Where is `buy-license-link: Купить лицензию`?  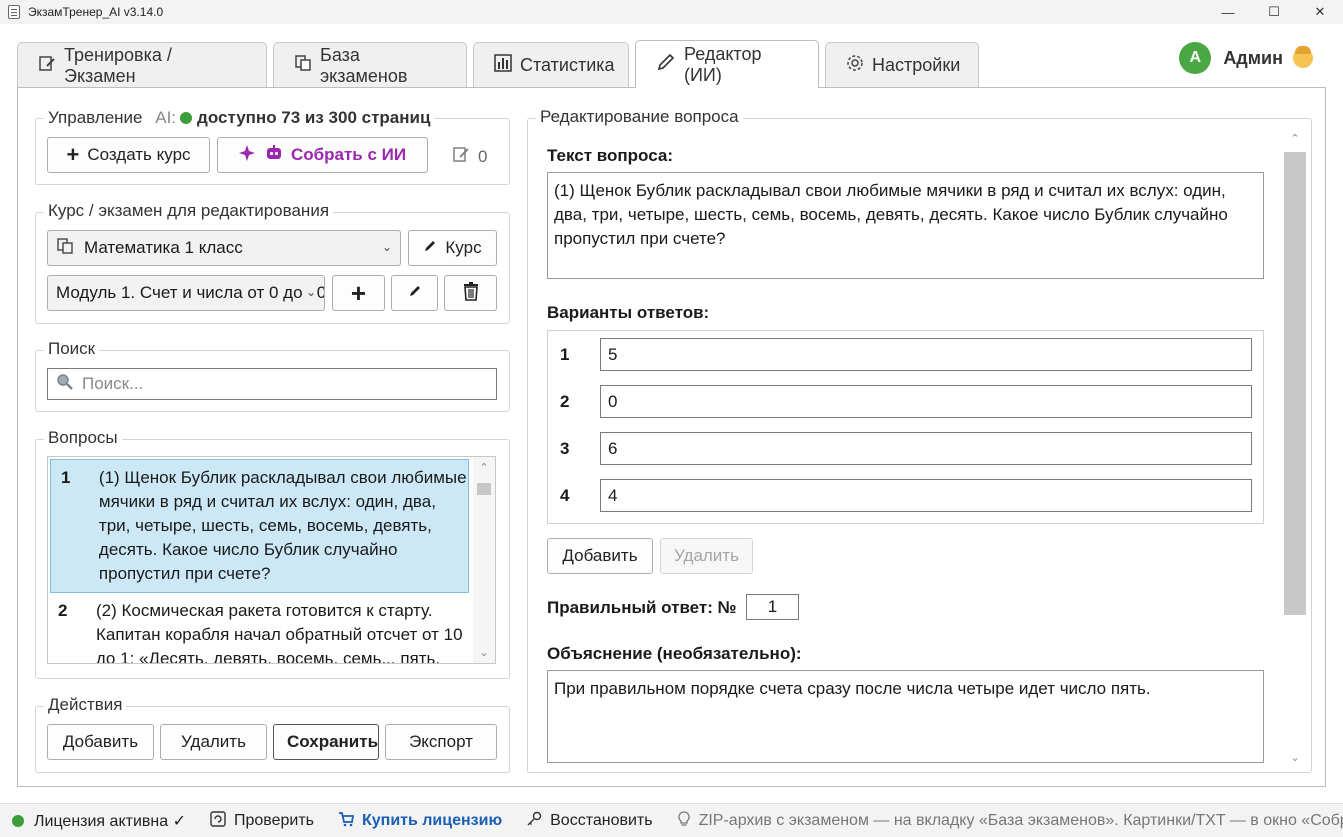 buy-license-link: Купить лицензию is located at coordinates (420, 820).